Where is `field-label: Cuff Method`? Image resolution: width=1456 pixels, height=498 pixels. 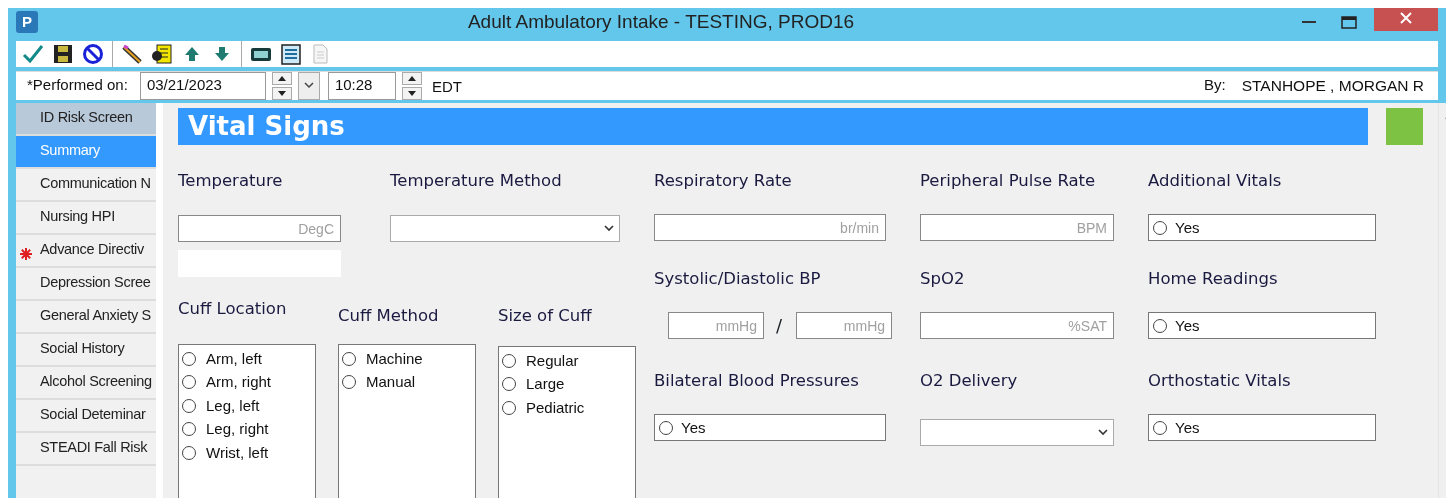
field-label: Cuff Method is located at coordinates (389, 316).